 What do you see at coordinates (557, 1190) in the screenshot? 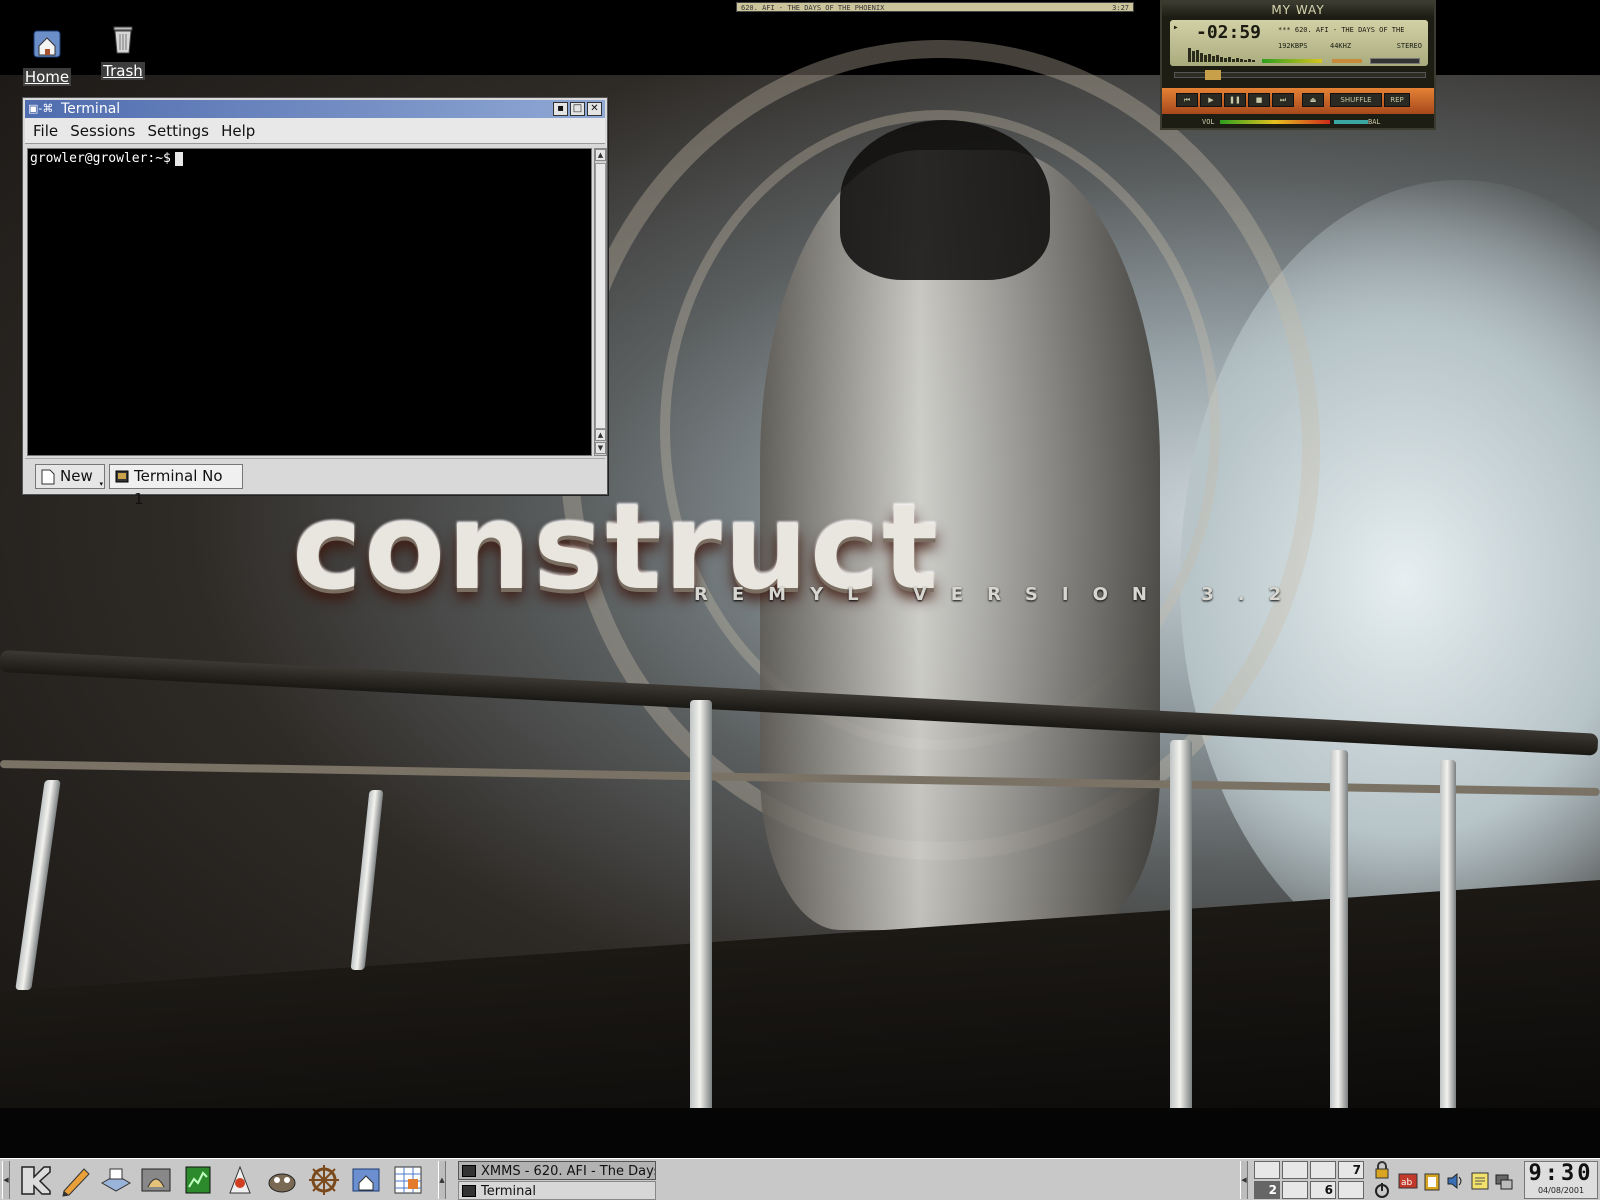
I see `task-terminal: Terminal` at bounding box center [557, 1190].